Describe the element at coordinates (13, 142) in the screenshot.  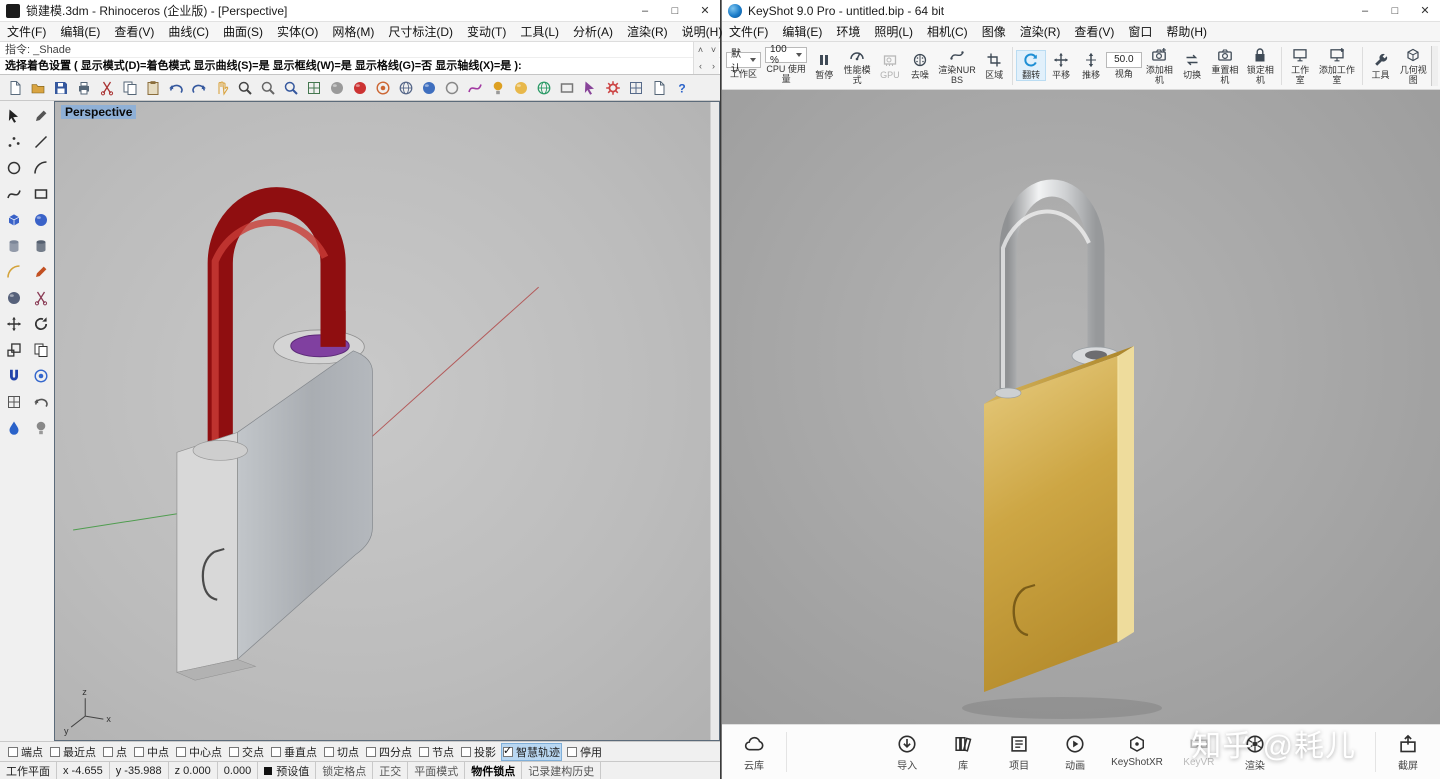
I see `point-tool-icon` at that location.